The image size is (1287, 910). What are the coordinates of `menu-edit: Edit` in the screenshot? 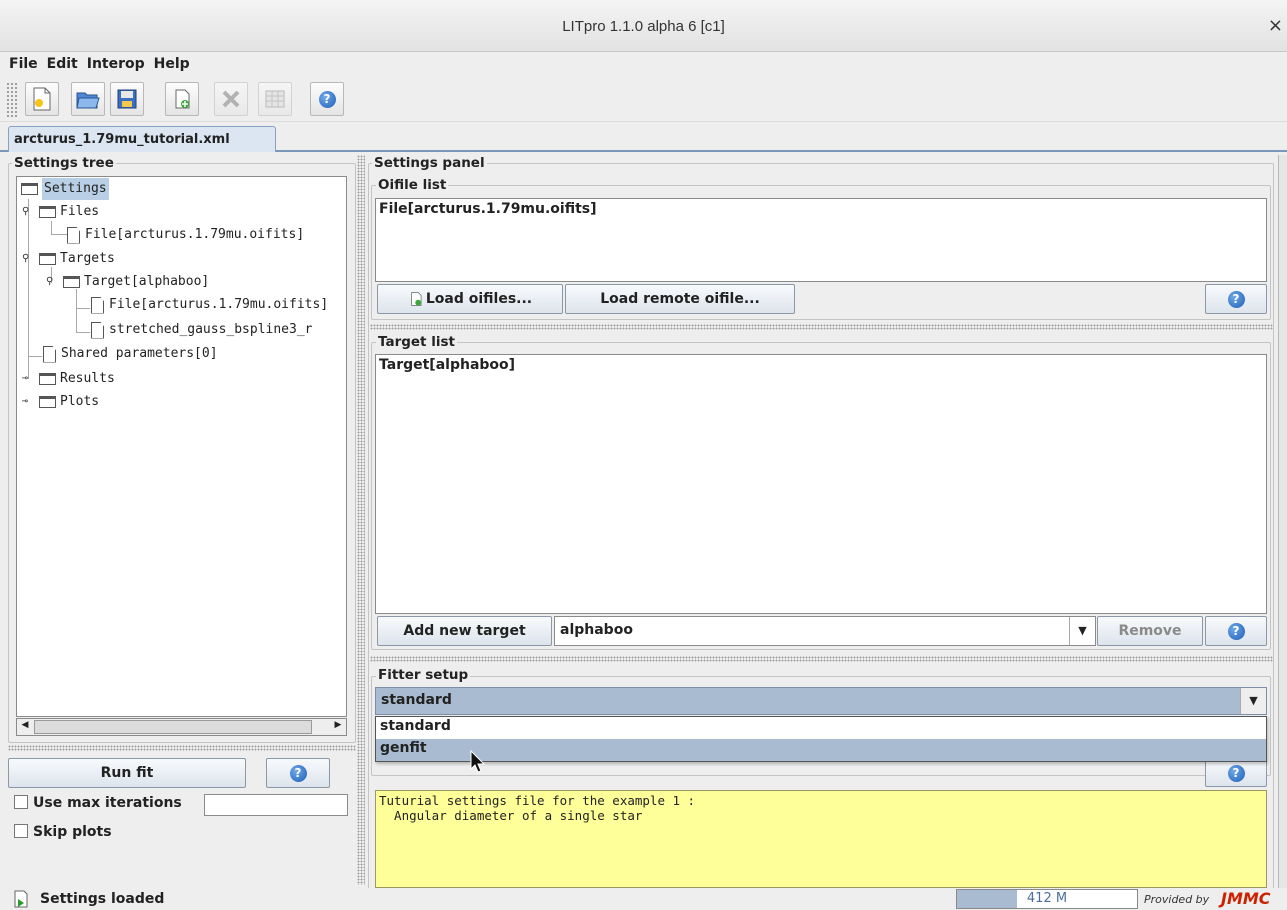 It's located at (63, 62).